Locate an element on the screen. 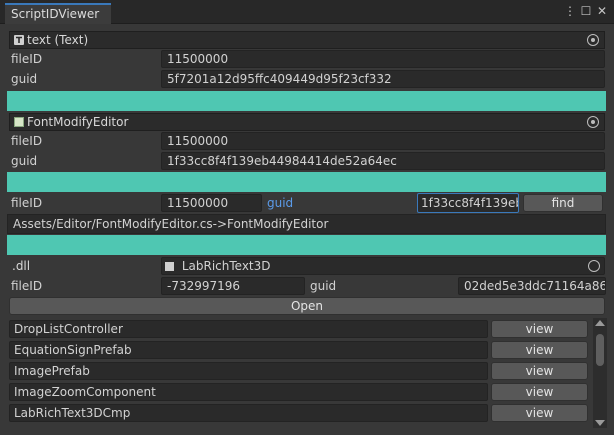 The image size is (614, 435). maximize-icon: ☐ is located at coordinates (586, 11).